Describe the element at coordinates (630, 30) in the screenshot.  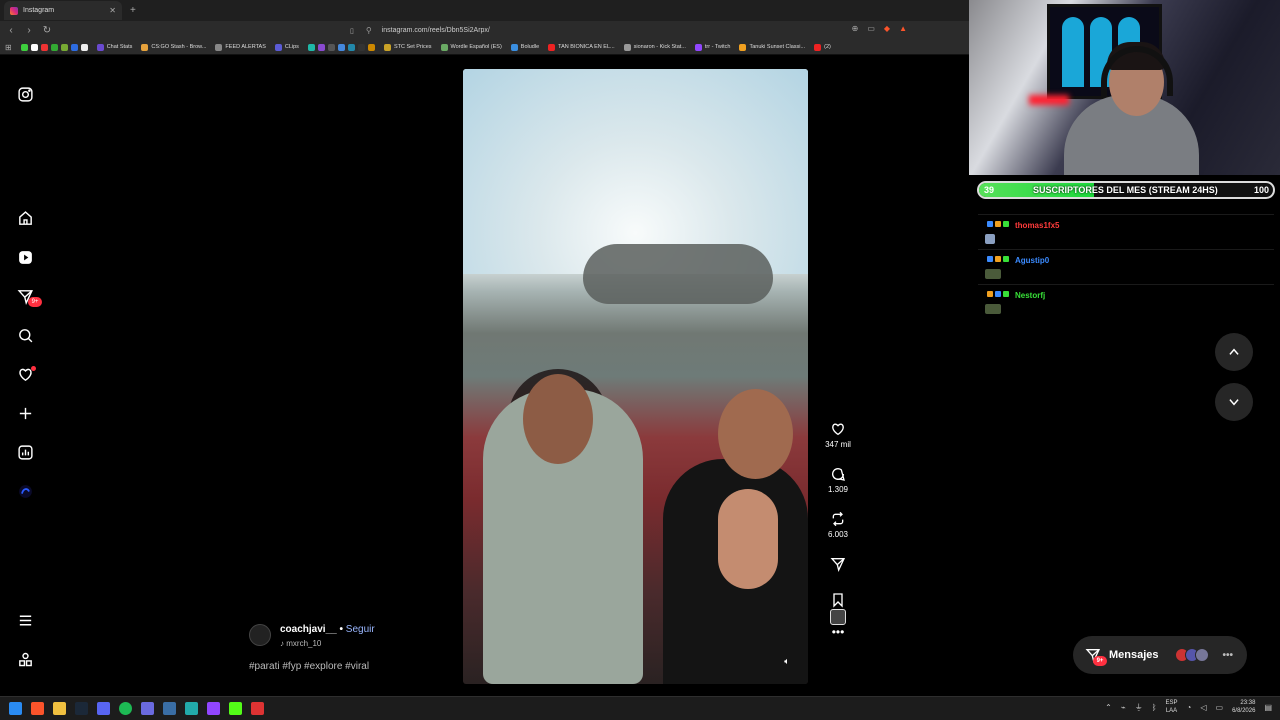
I see `url-input: ▯ ⚲ instagram.com/reels/Dbn5Si2Arpx/` at that location.